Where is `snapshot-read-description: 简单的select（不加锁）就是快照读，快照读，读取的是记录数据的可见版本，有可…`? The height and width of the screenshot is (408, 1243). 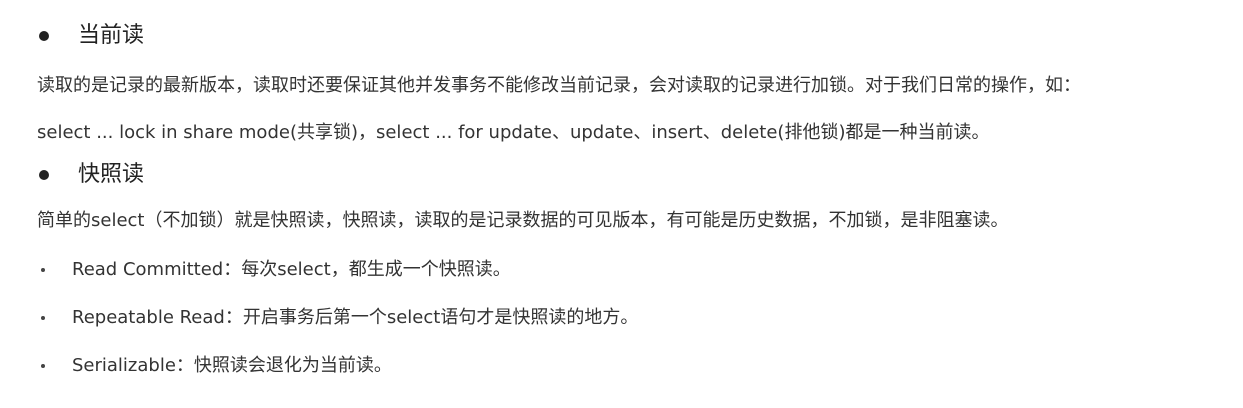 snapshot-read-description: 简单的select（不加锁）就是快照读，快照读，读取的是记录数据的可见版本，有可… is located at coordinates (523, 220).